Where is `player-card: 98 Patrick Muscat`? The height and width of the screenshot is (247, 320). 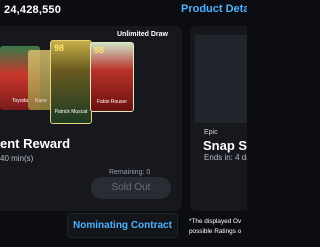
player-card: 98 Patrick Muscat is located at coordinates (71, 82).